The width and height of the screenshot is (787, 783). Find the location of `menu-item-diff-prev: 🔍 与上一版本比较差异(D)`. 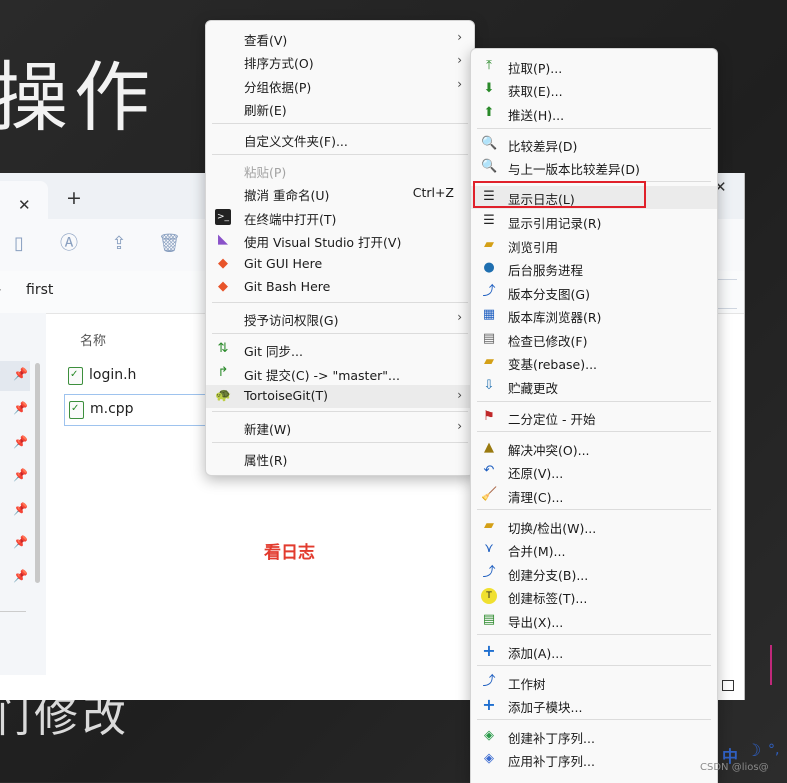

menu-item-diff-prev: 🔍 与上一版本比较差异(D) is located at coordinates (594, 167).